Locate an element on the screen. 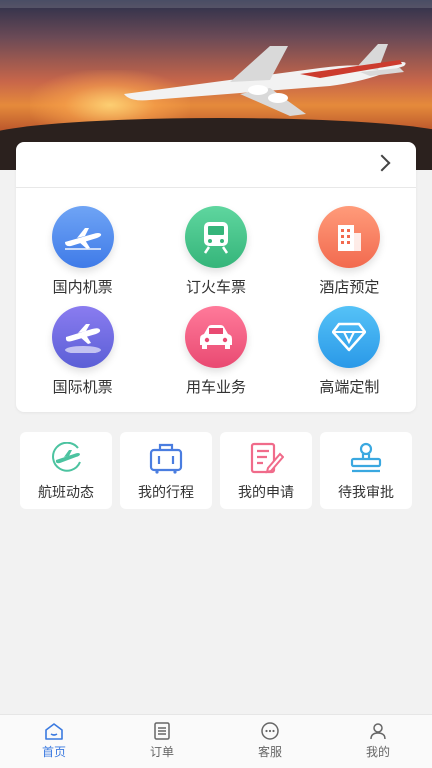 Image resolution: width=432 pixels, height=768 pixels. diamond-icon is located at coordinates (349, 337).